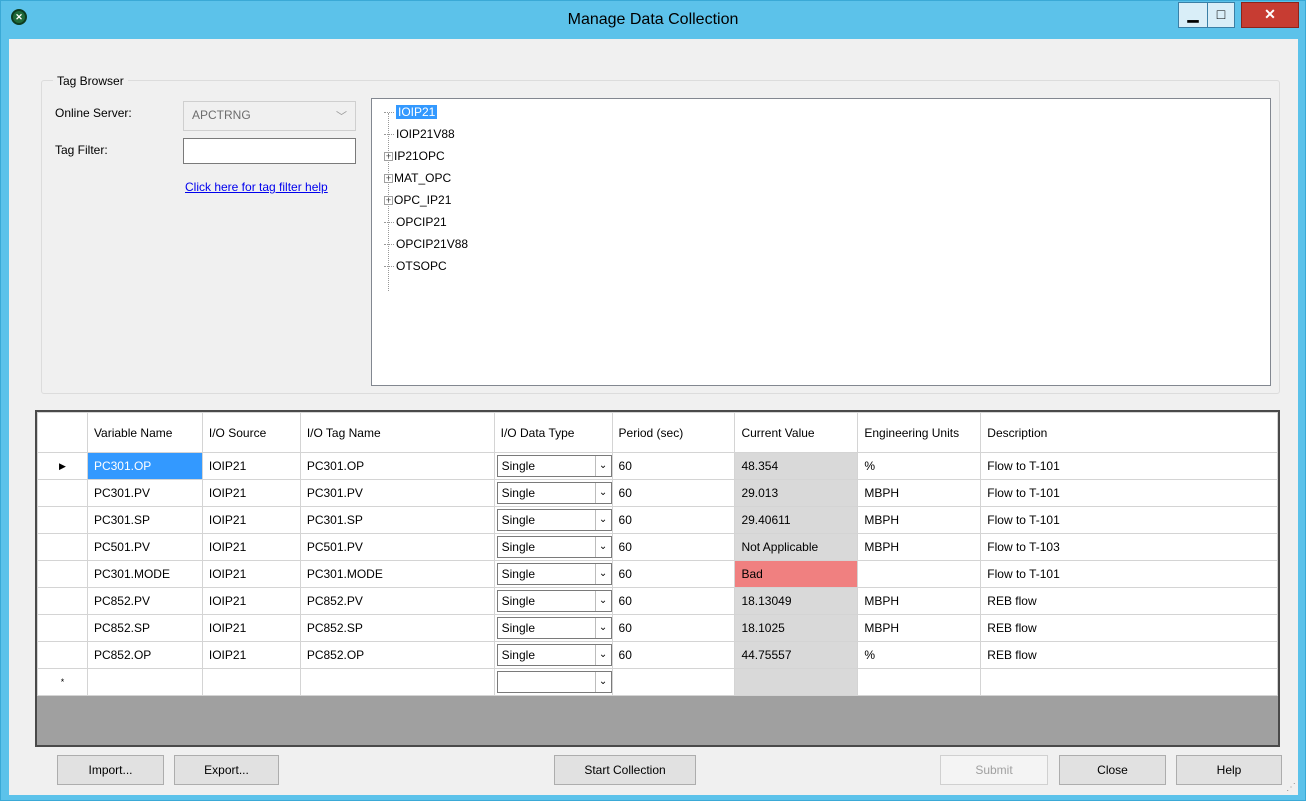  I want to click on col-period: Period (sec), so click(673, 432).